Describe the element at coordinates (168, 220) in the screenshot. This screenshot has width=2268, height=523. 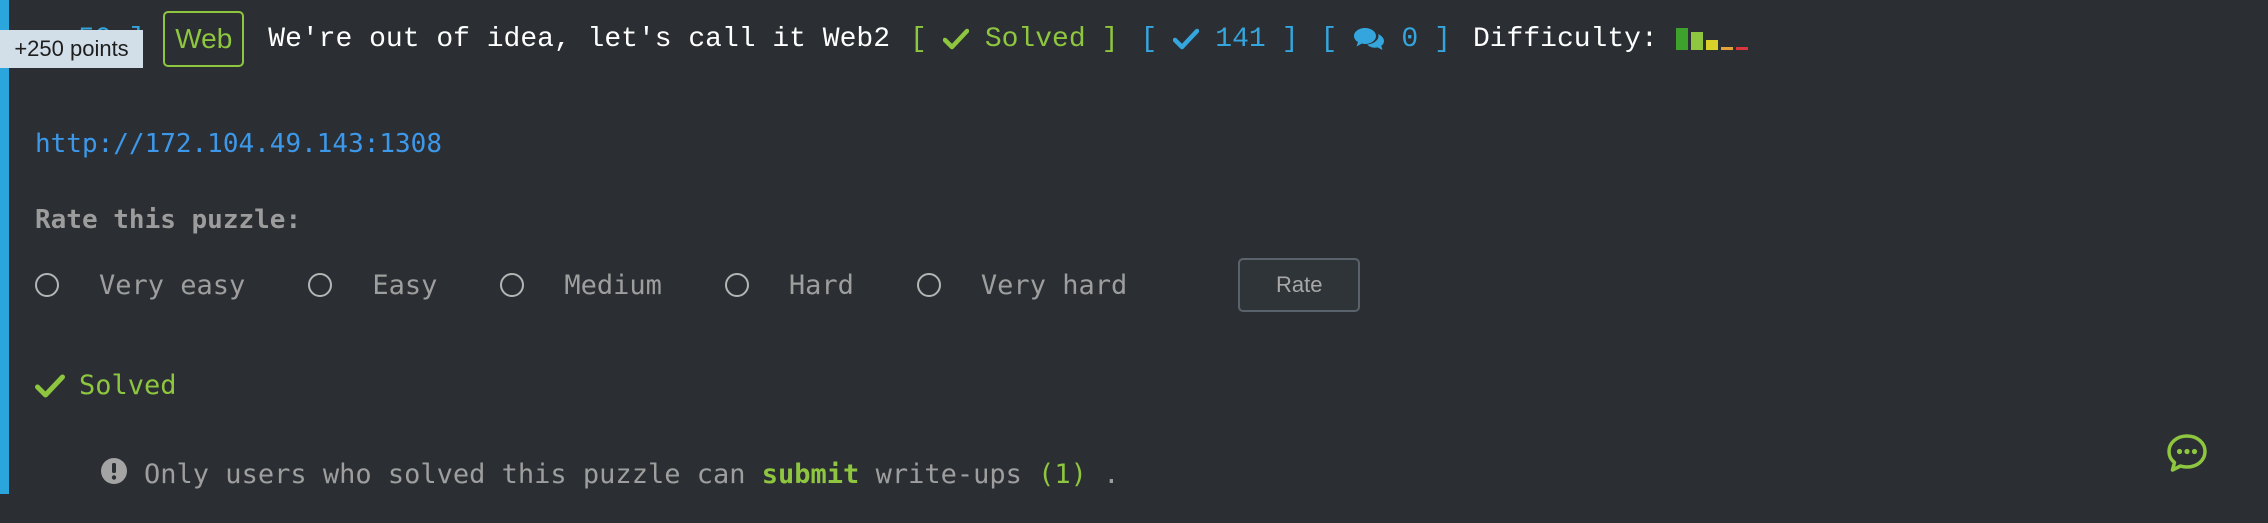
I see `rate-puzzle-heading: Rate this puzzle:` at that location.